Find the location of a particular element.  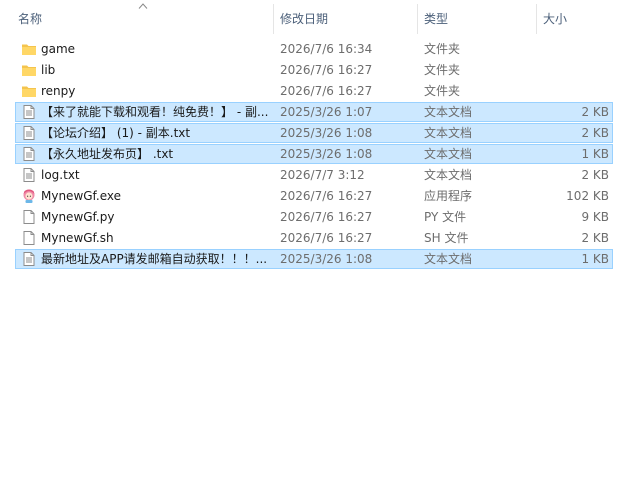

column-header-name: 名称 is located at coordinates (30, 18).